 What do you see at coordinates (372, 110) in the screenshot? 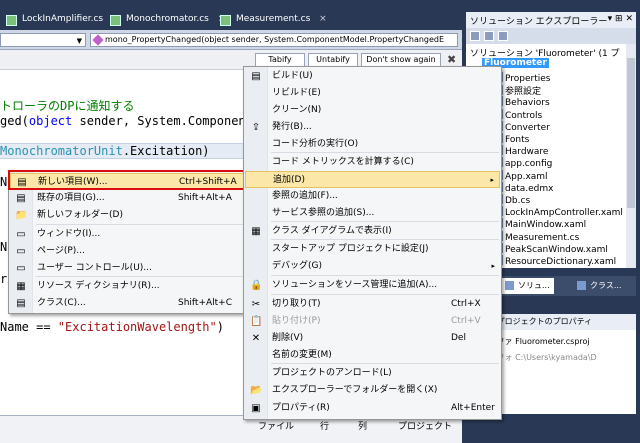
I see `menu-item: クリーン(N)` at bounding box center [372, 110].